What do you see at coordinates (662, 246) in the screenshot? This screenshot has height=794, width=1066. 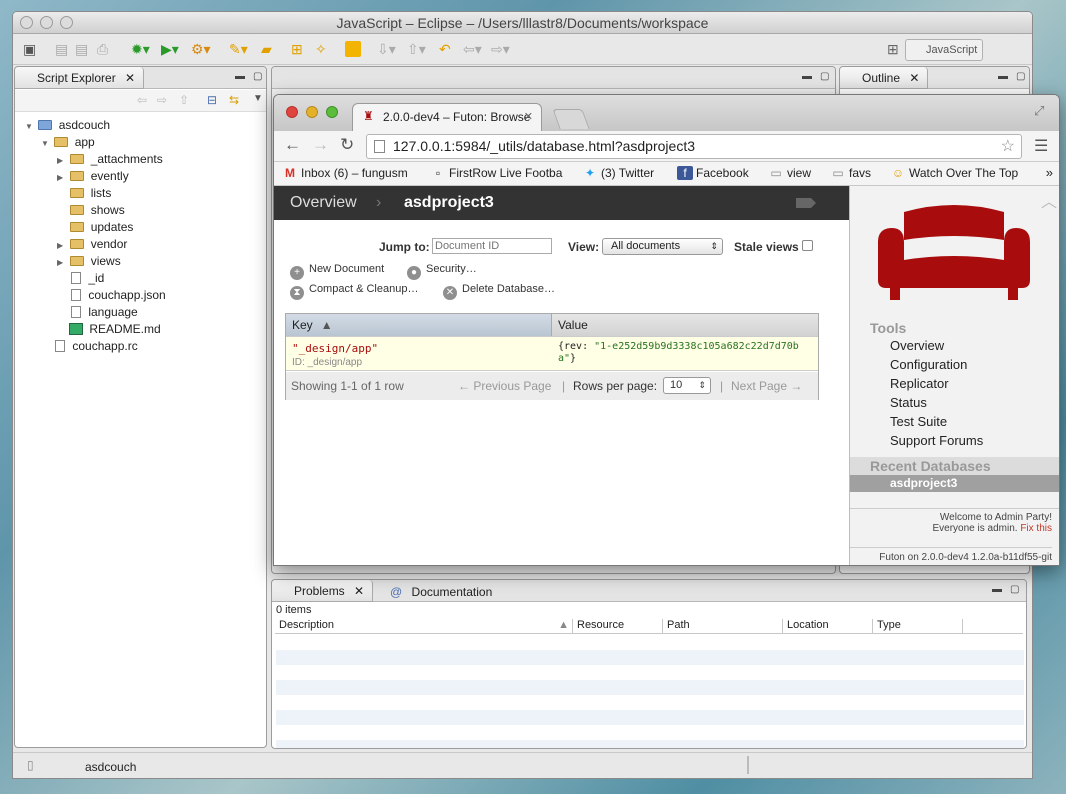 I see `view-select: All documents ⇕` at bounding box center [662, 246].